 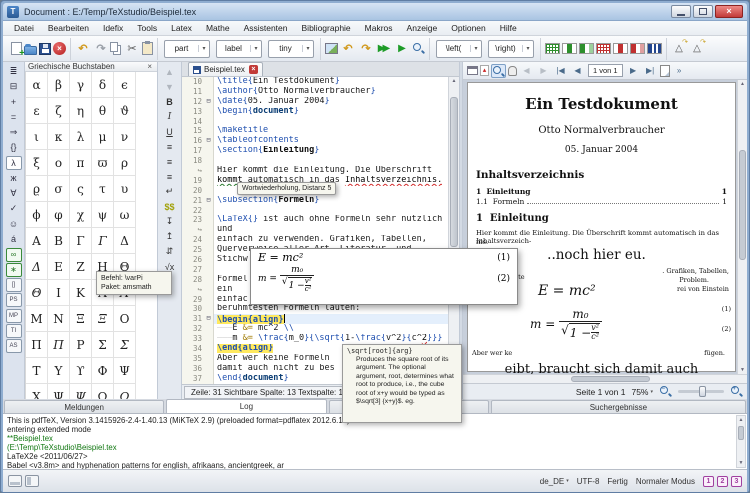 What do you see at coordinates (315, 111) in the screenshot?
I see `code-row: 13 \begin{document}` at bounding box center [315, 111].